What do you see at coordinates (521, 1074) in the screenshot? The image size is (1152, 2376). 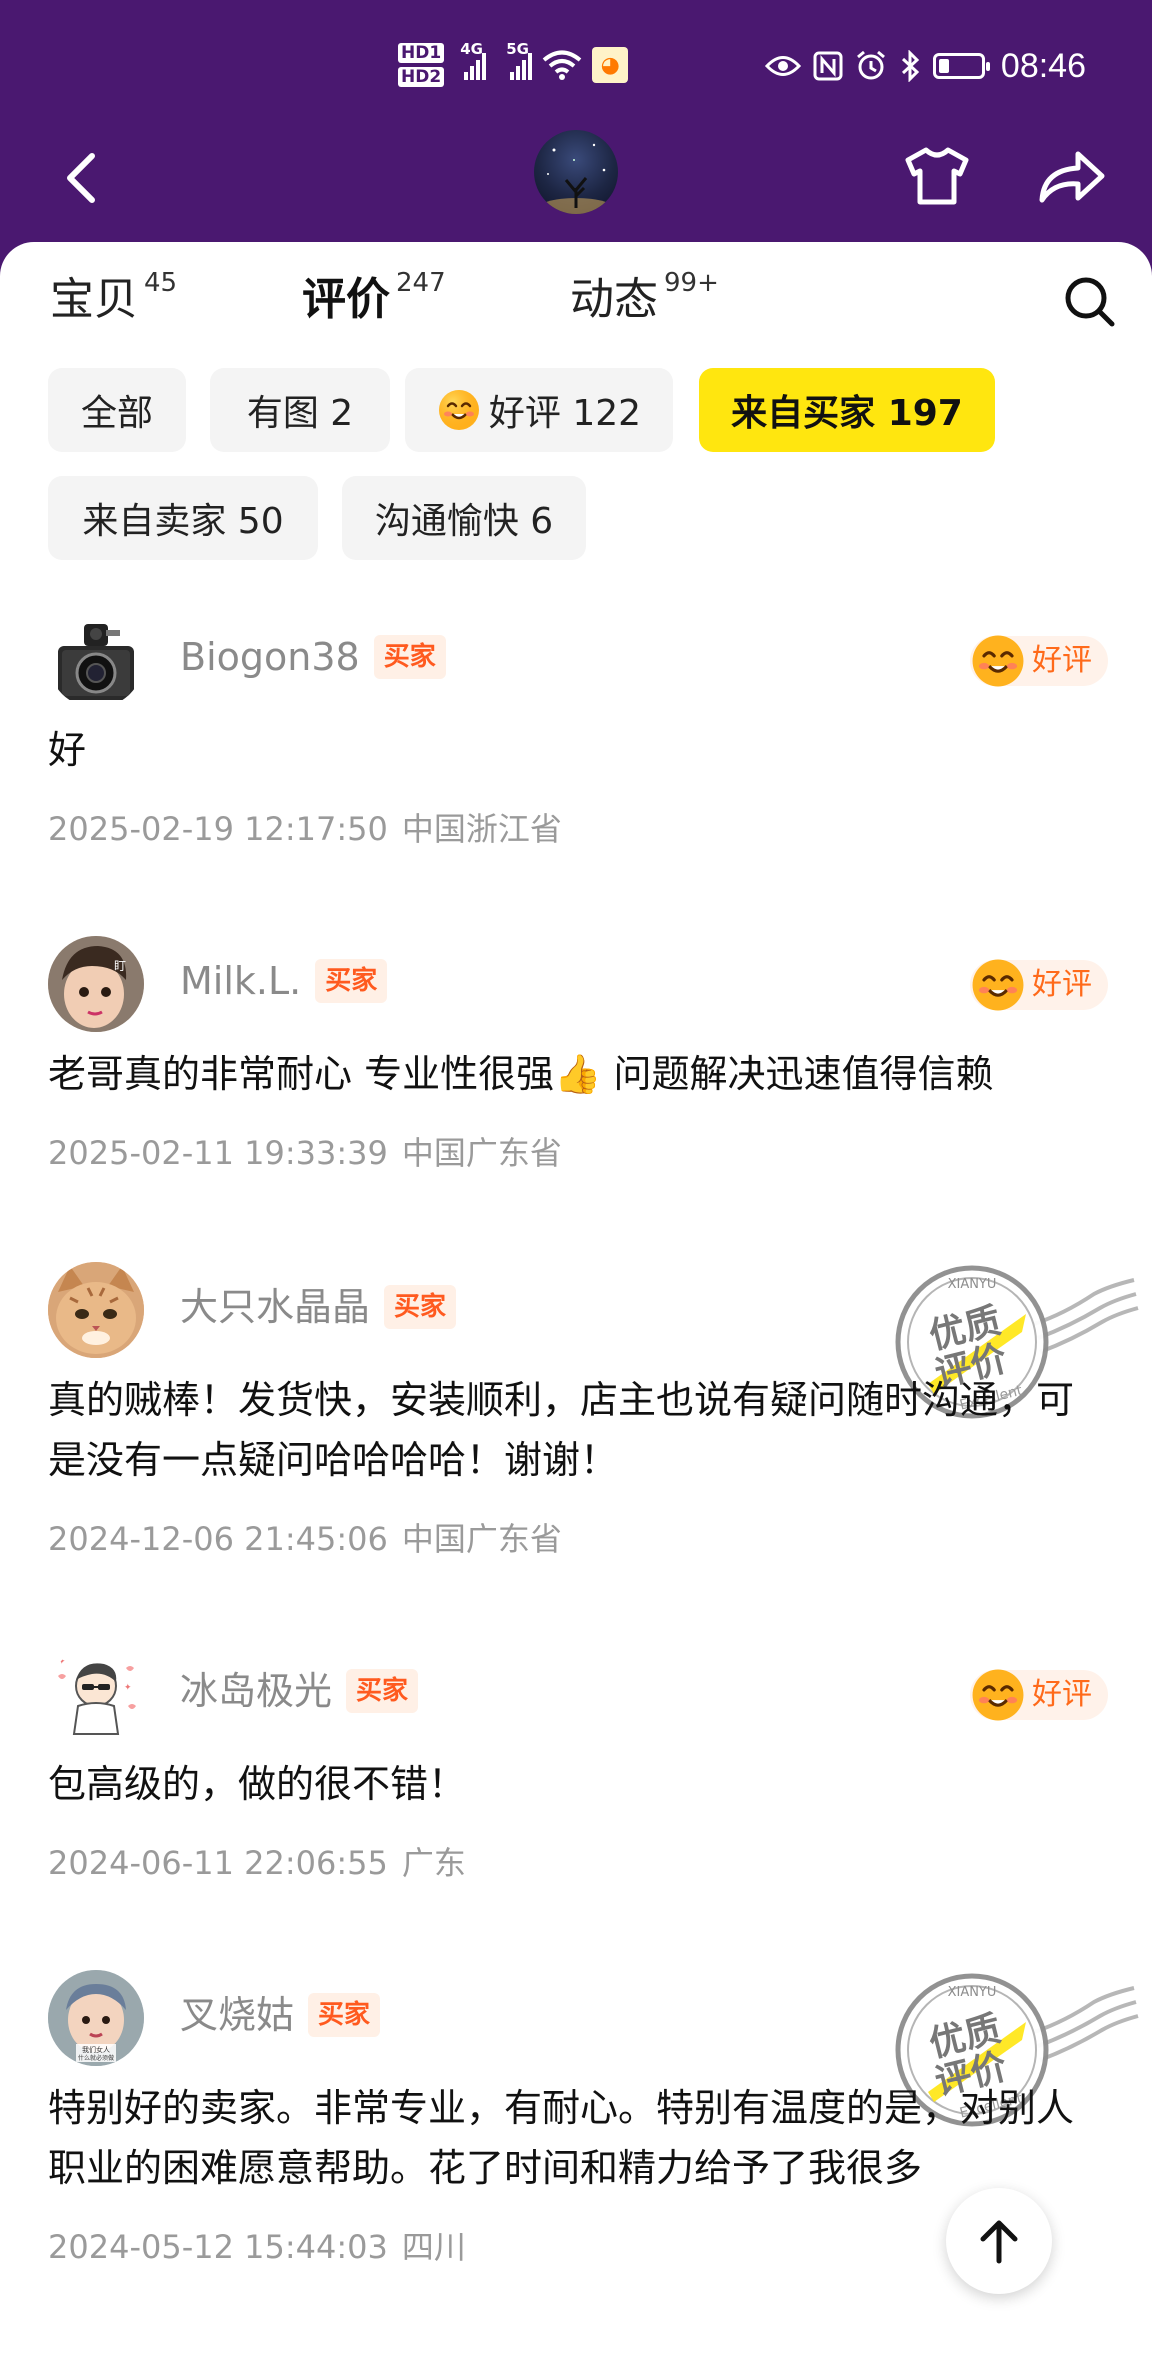 I see `review-text: 老哥真的非常耐心 专业性很强👍 问题解决迅速值得信赖` at bounding box center [521, 1074].